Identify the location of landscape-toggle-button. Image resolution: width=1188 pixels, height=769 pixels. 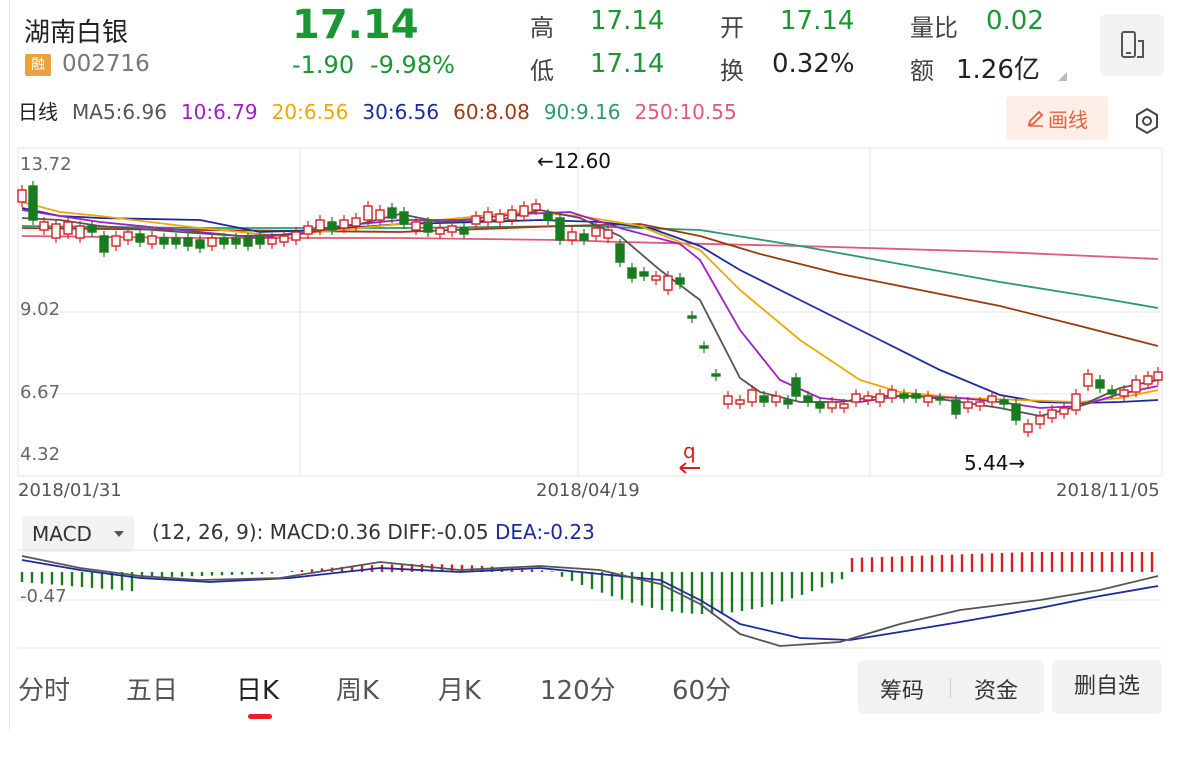
(1132, 45).